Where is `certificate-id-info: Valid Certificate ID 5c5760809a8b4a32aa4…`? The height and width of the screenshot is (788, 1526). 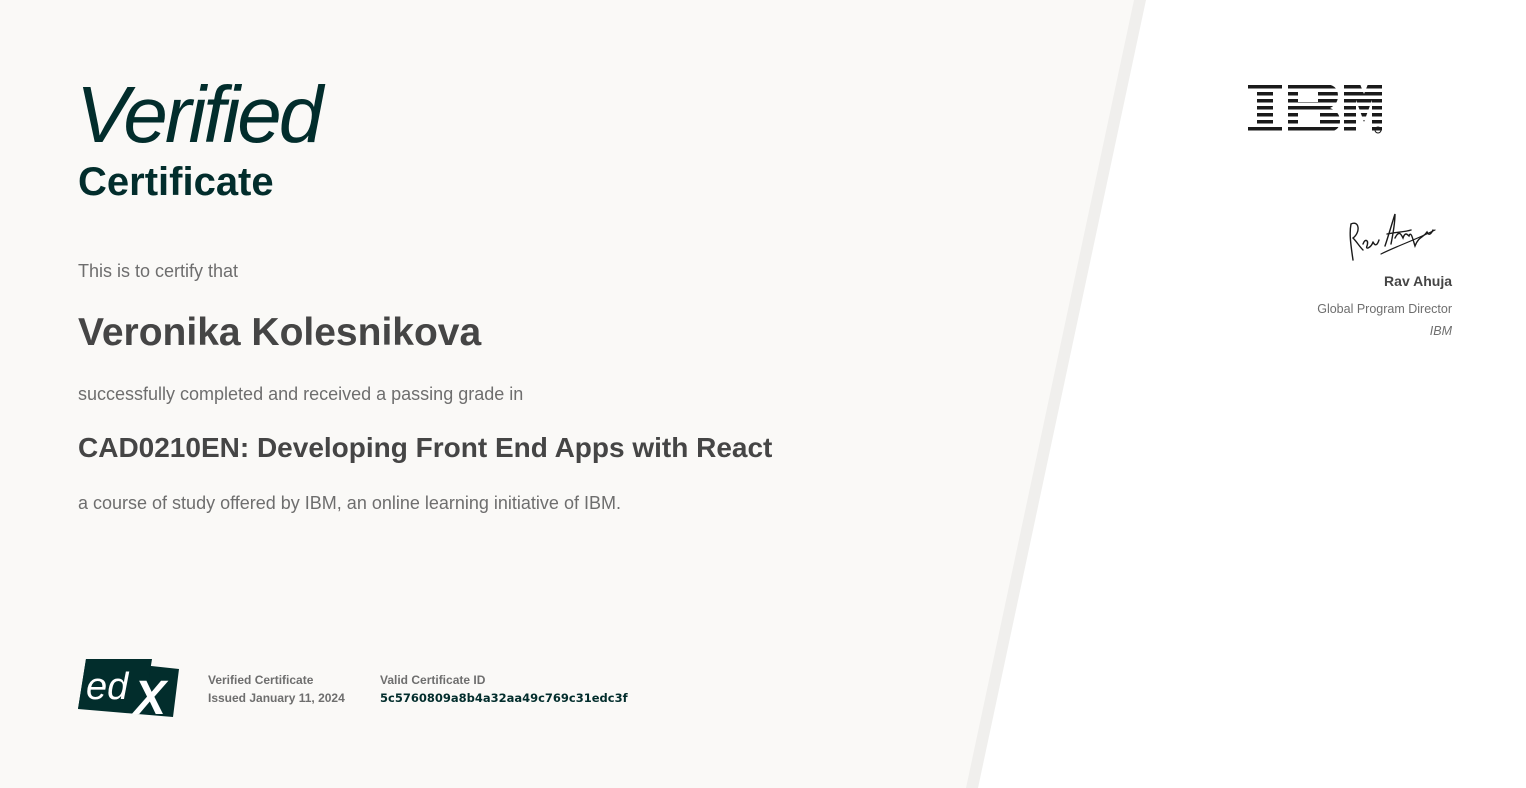
certificate-id-info: Valid Certificate ID 5c5760809a8b4a32aa4… is located at coordinates (504, 689).